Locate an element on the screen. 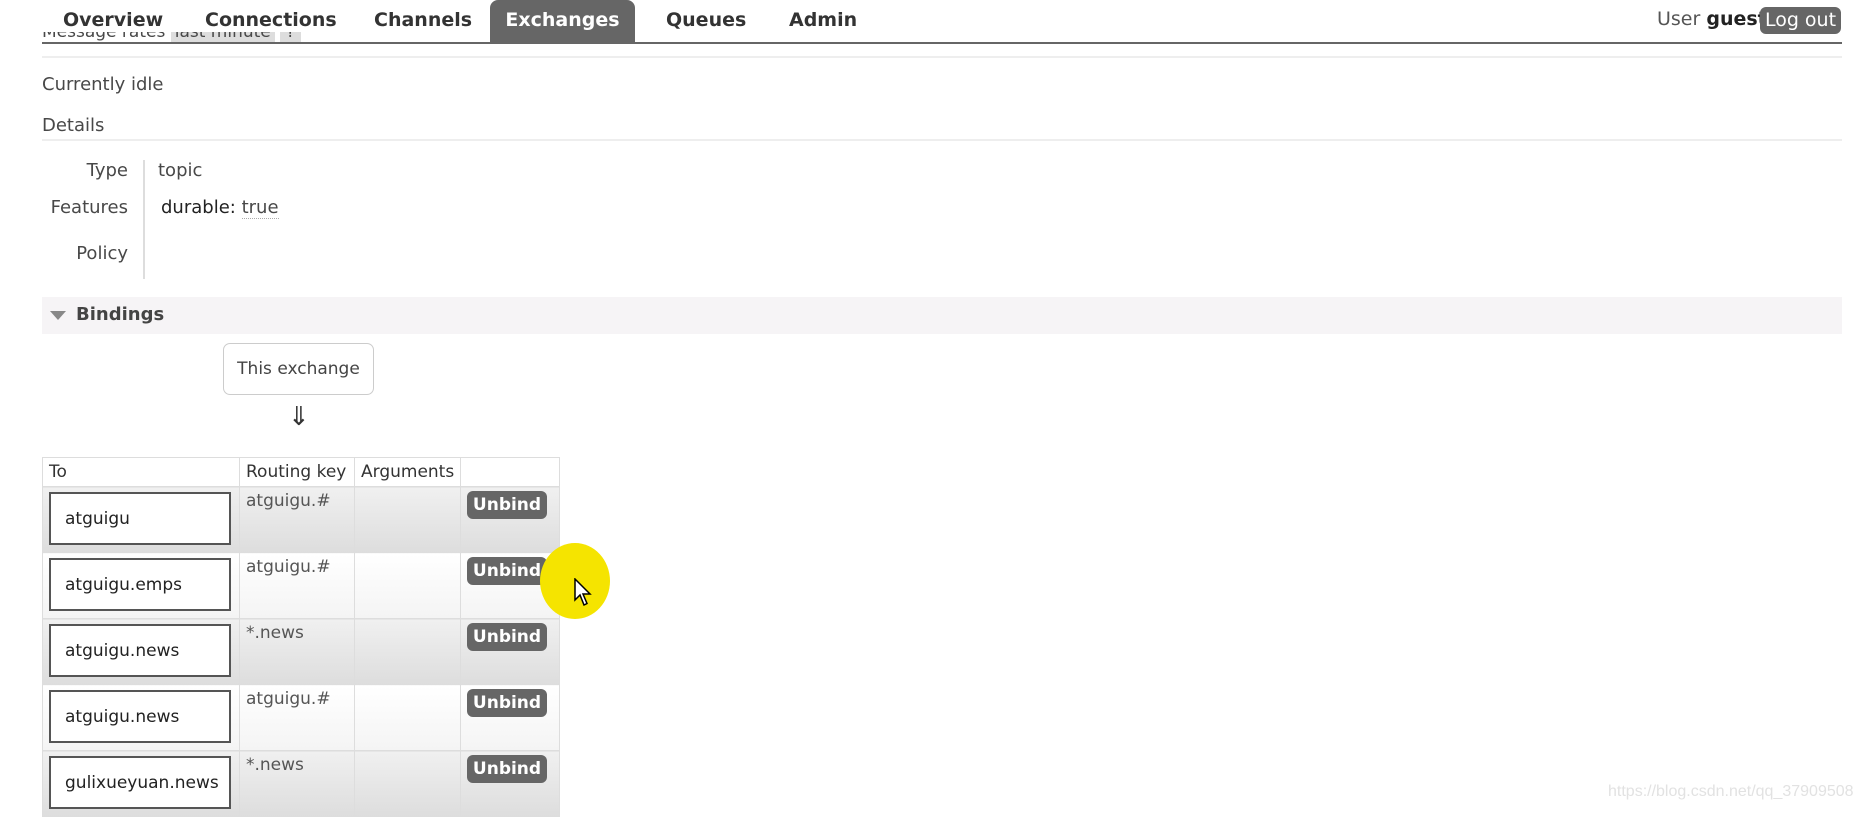 The image size is (1861, 817). queue-link: atguigu.emps is located at coordinates (140, 584).